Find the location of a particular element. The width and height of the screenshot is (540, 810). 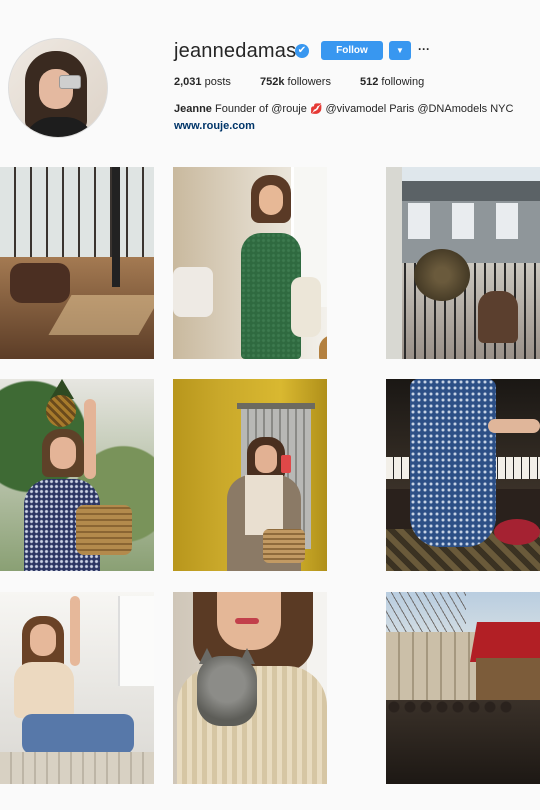

camera-icon is located at coordinates (70, 82).